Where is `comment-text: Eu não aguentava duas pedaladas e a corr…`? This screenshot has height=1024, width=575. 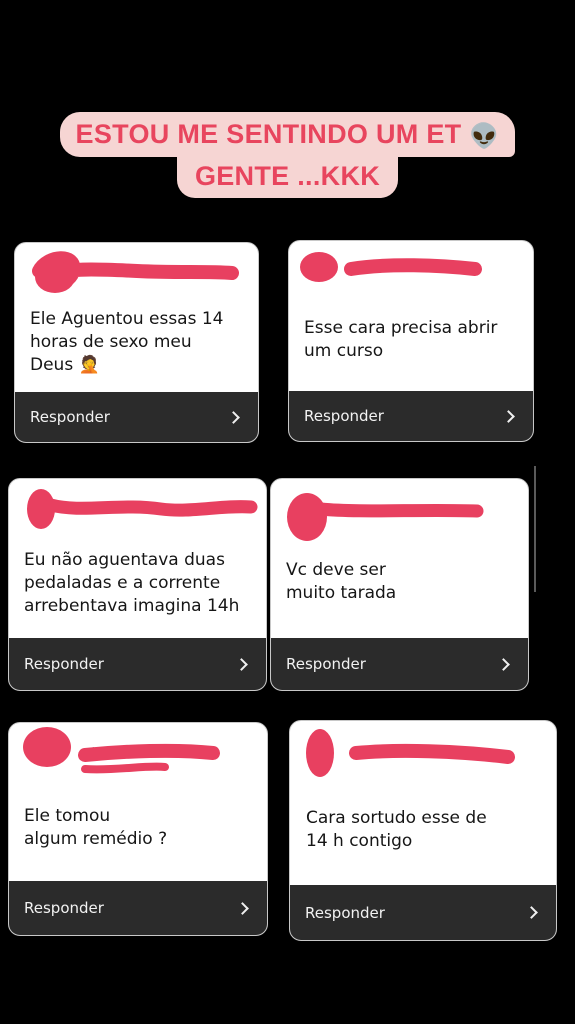 comment-text: Eu não aguentava duas pedaladas e a corr… is located at coordinates (132, 583).